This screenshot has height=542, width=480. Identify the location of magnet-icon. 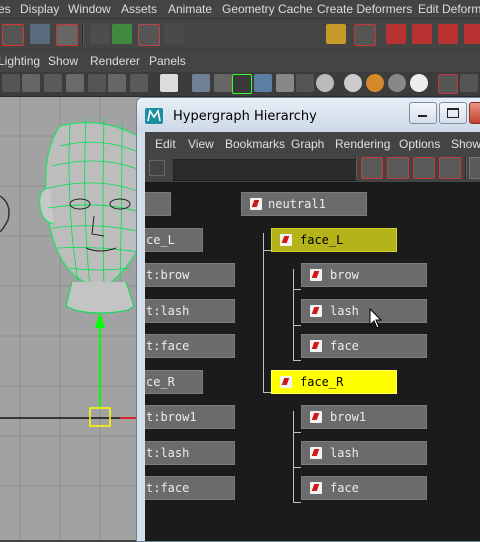
(396, 34).